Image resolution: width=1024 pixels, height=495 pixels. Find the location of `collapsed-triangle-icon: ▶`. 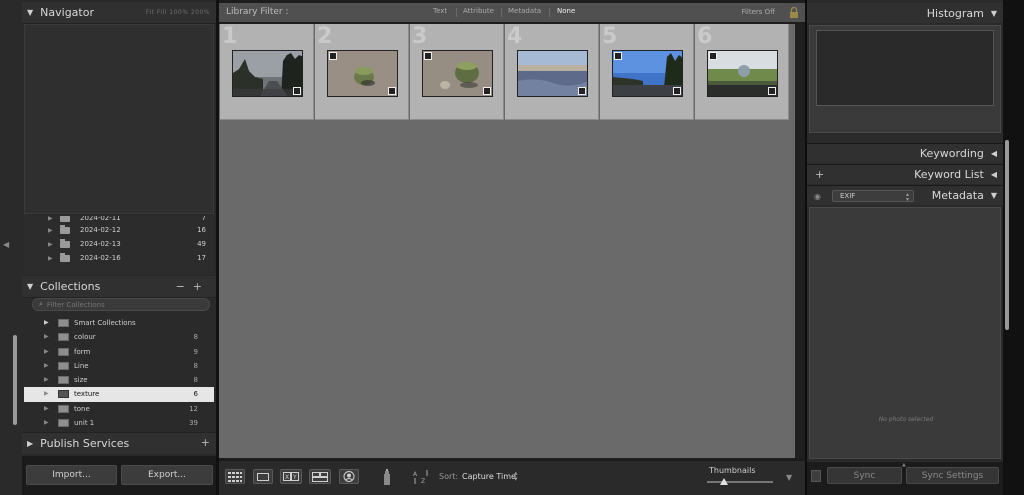

collapsed-triangle-icon: ▶ is located at coordinates (30, 443).